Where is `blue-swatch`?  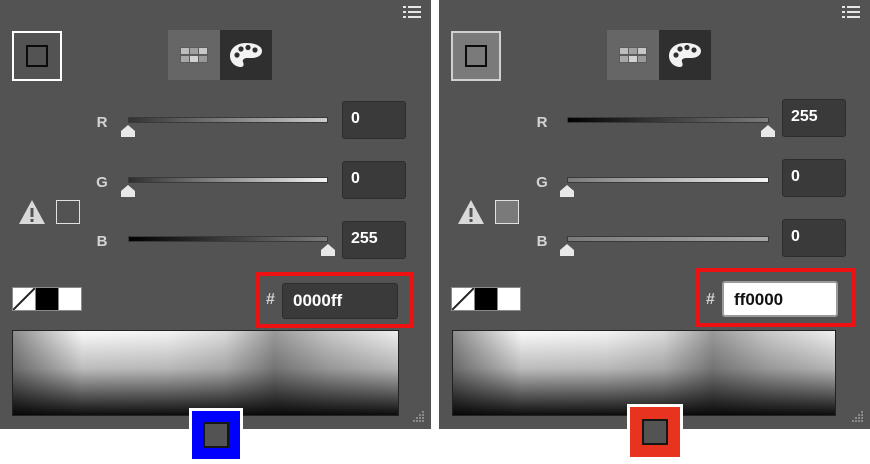
blue-swatch is located at coordinates (216, 435).